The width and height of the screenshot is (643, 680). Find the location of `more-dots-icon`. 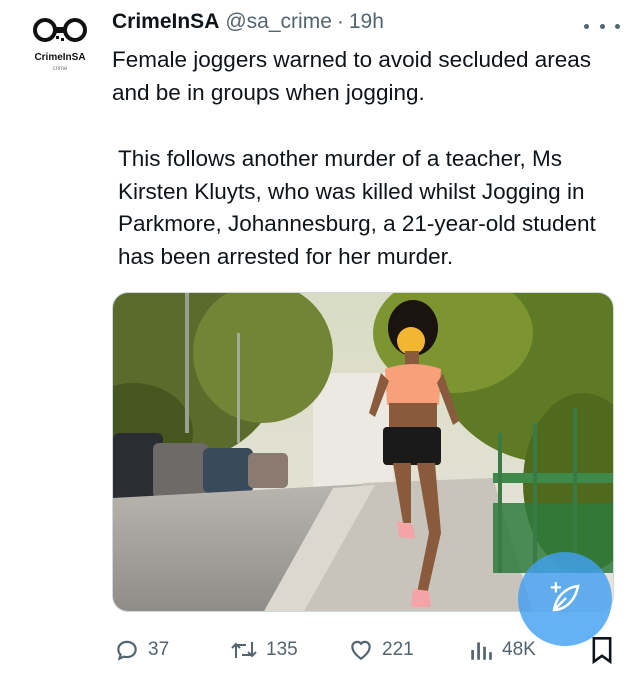

more-dots-icon is located at coordinates (602, 26).